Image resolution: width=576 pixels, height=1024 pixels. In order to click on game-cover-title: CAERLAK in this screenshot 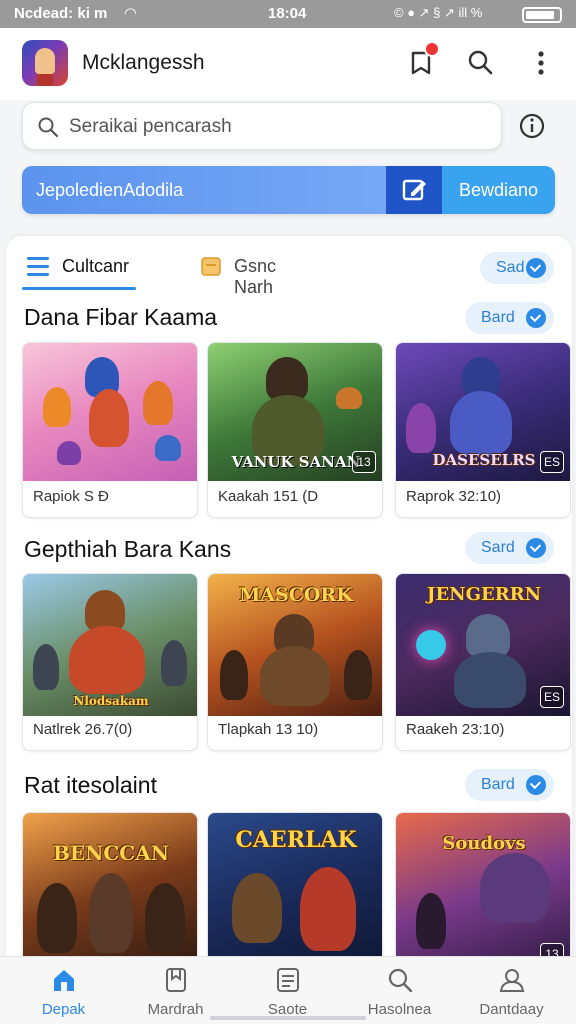, I will do `click(296, 840)`.